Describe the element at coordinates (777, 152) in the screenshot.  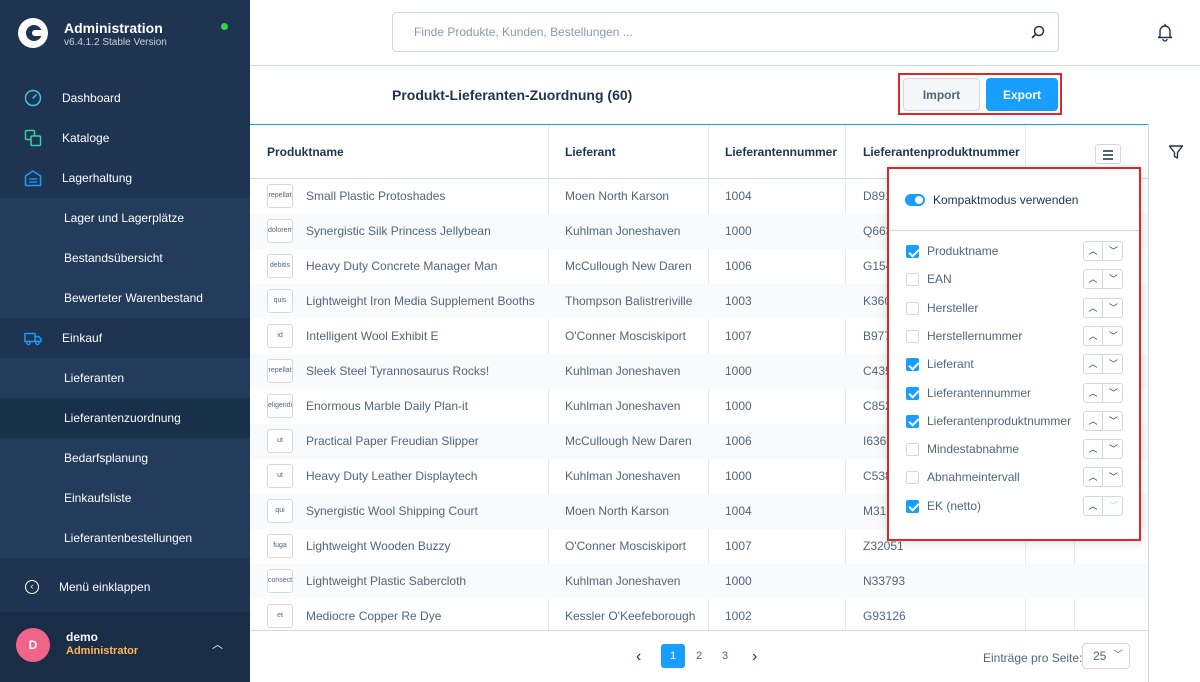
I see `column-header-supplier-number: Lieferantennummer` at that location.